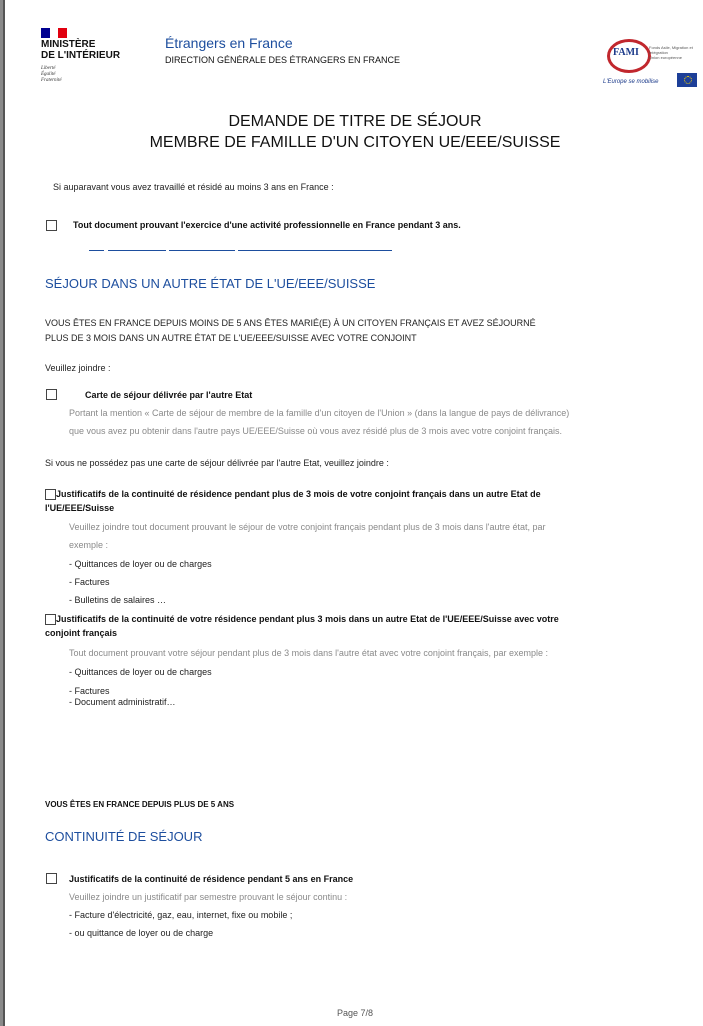 The height and width of the screenshot is (1026, 703). What do you see at coordinates (141, 933) in the screenshot?
I see `list-item: - ou quittance de loyer ou de charge` at bounding box center [141, 933].